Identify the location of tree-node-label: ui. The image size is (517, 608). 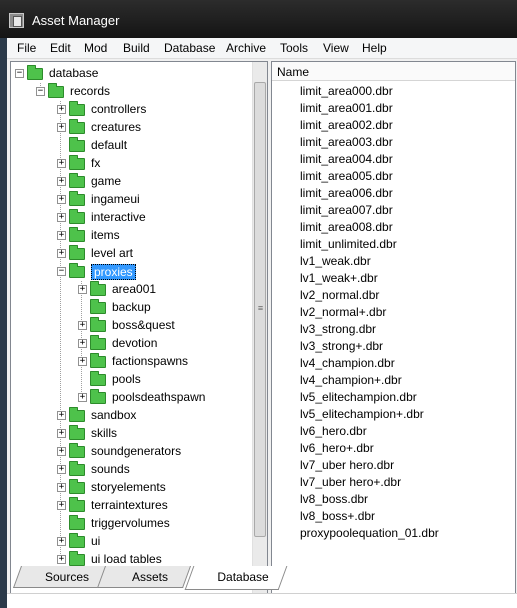
(96, 541).